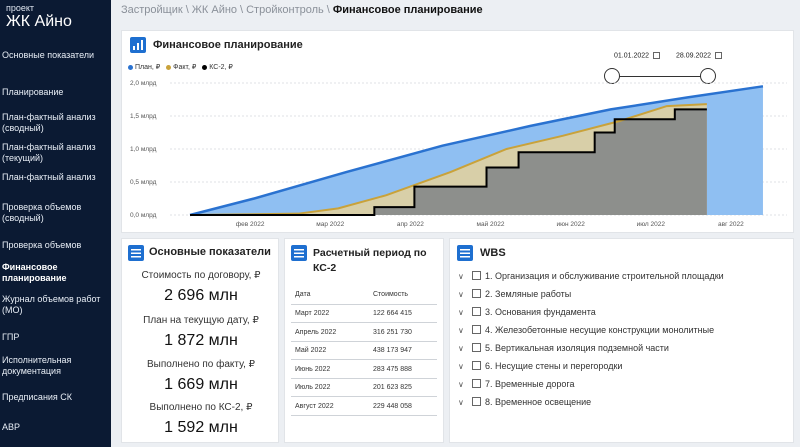  Describe the element at coordinates (148, 67) in the screenshot. I see `legend-label-plan: План, ₽` at that location.